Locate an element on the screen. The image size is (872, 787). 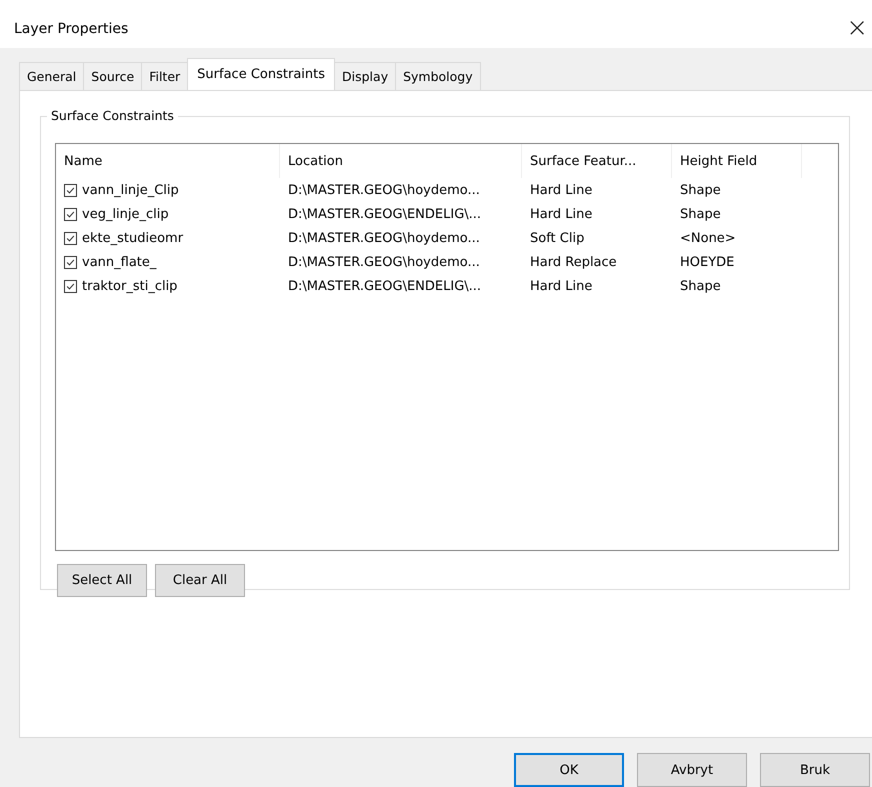
button: OK is located at coordinates (569, 770).